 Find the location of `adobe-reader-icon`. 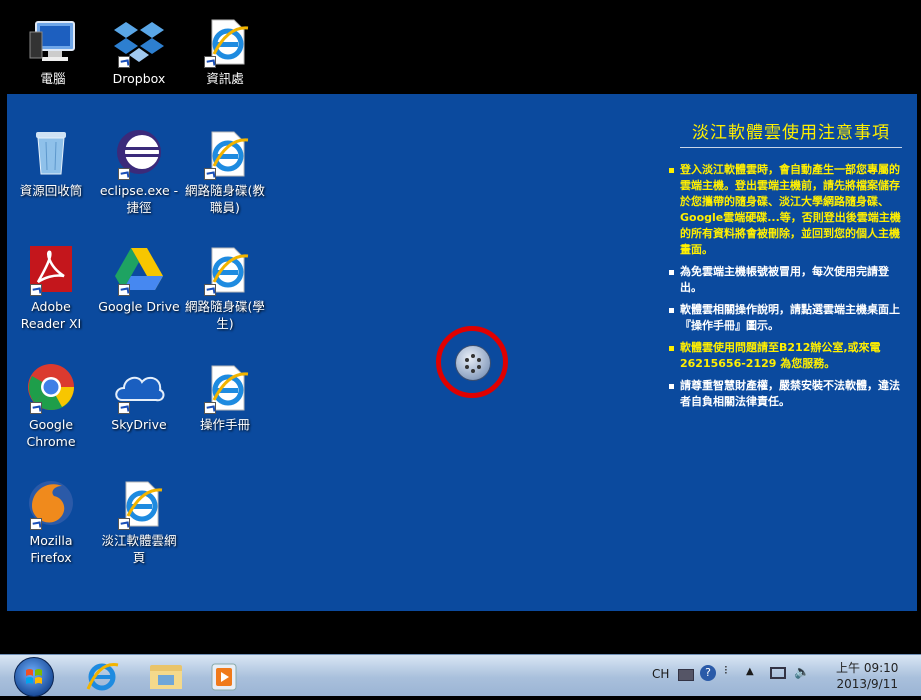

adobe-reader-icon is located at coordinates (51, 269).